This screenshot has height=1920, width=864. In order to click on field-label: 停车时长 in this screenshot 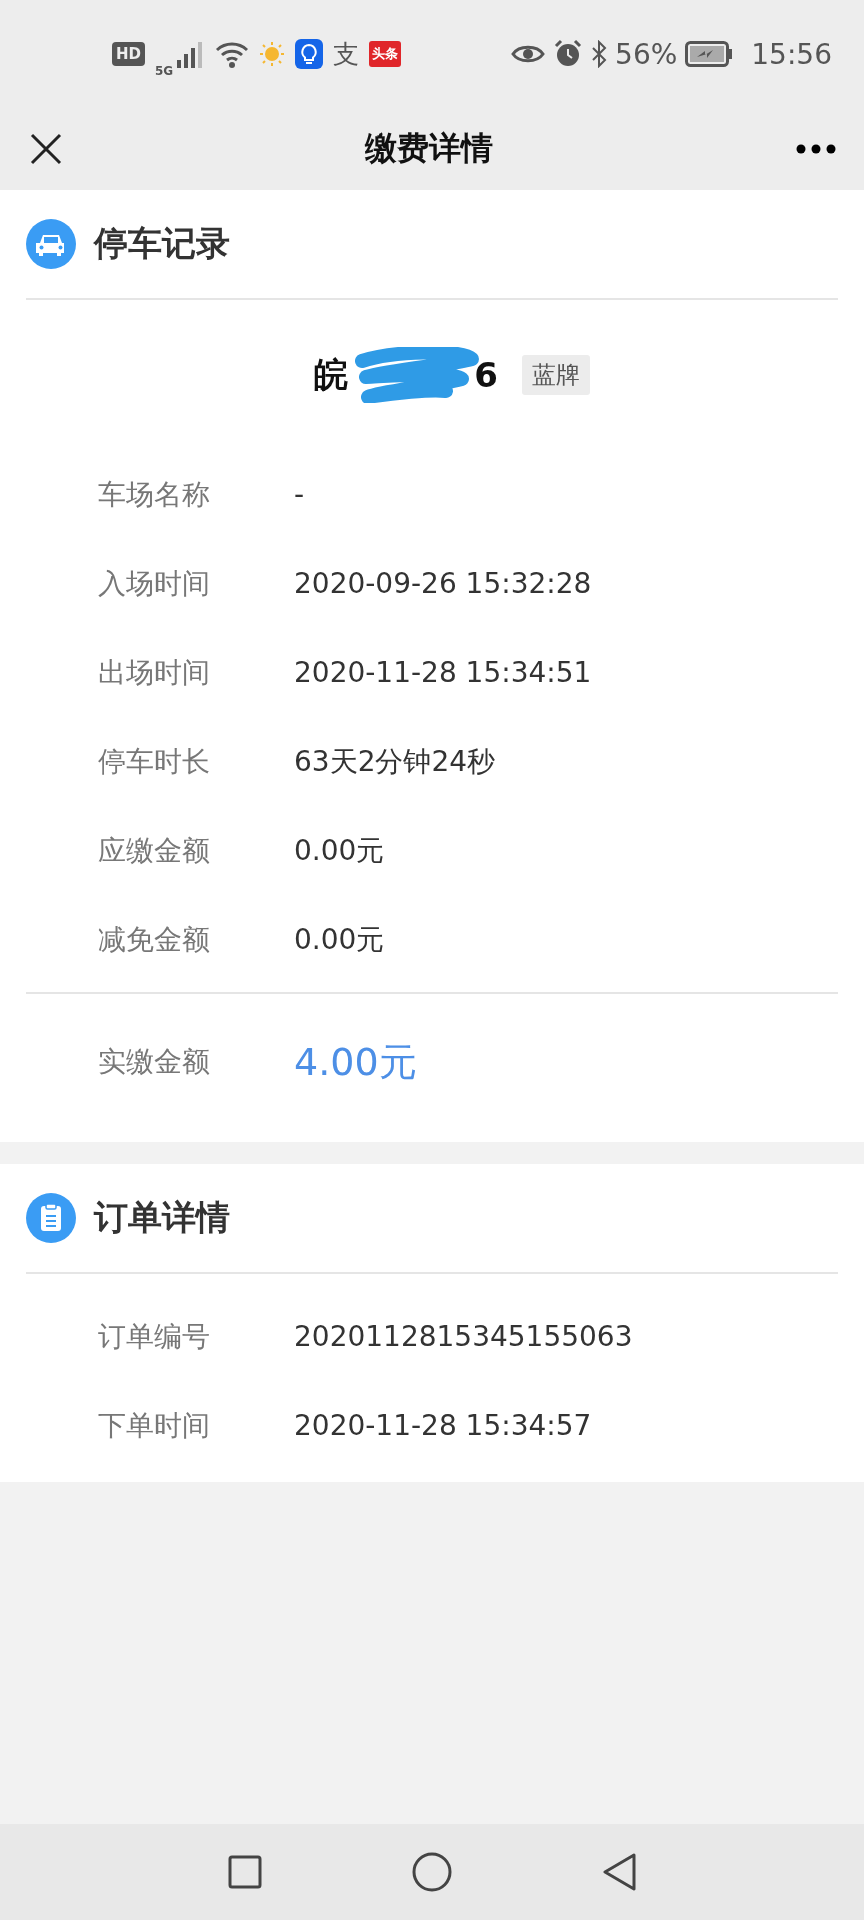, I will do `click(154, 761)`.